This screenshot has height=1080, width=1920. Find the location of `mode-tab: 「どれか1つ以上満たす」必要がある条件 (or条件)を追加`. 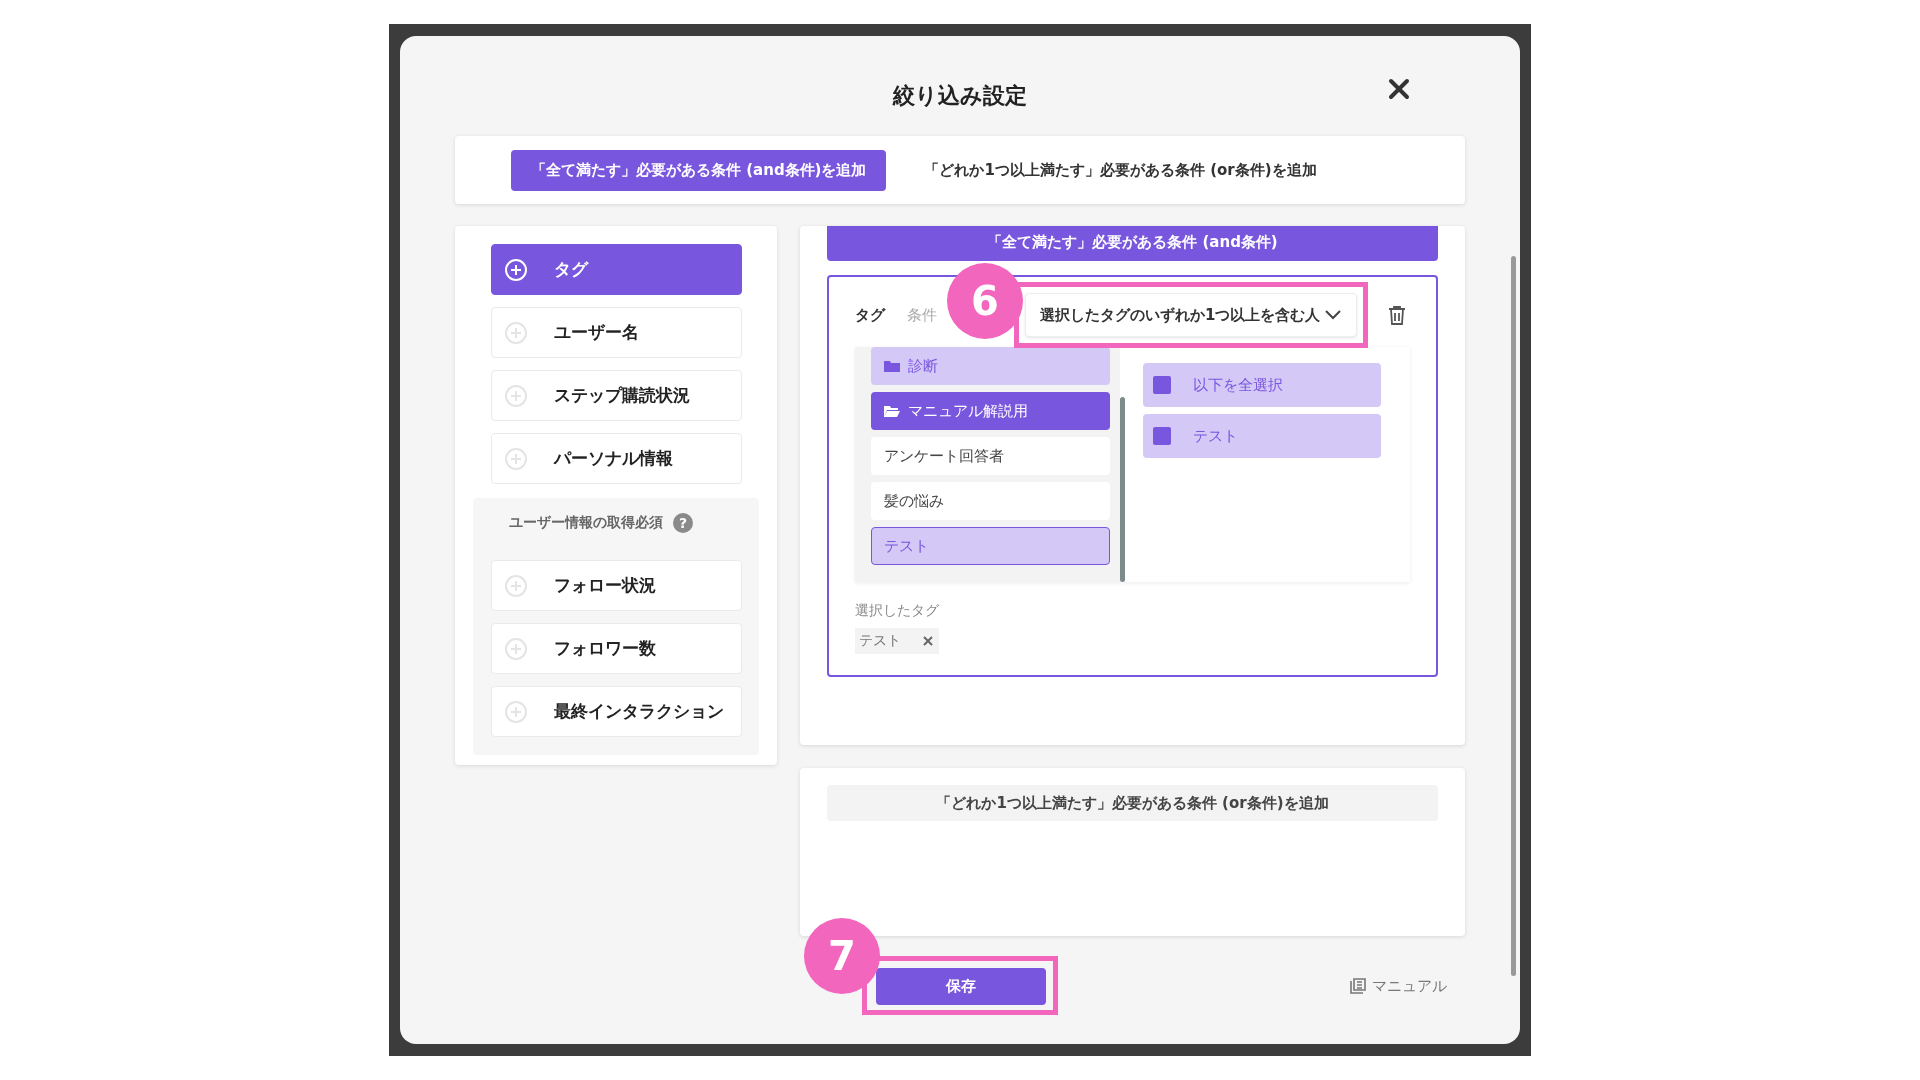

mode-tab: 「どれか1つ以上満たす」必要がある条件 (or条件)を追加 is located at coordinates (1120, 170).